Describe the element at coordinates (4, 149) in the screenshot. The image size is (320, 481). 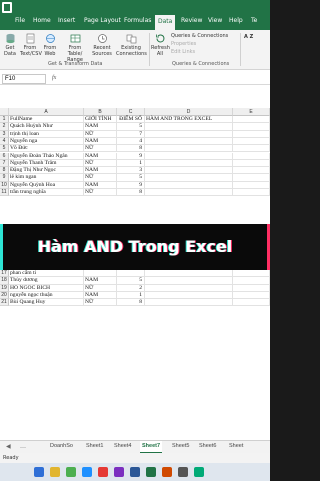
I see `row-header: 5` at that location.